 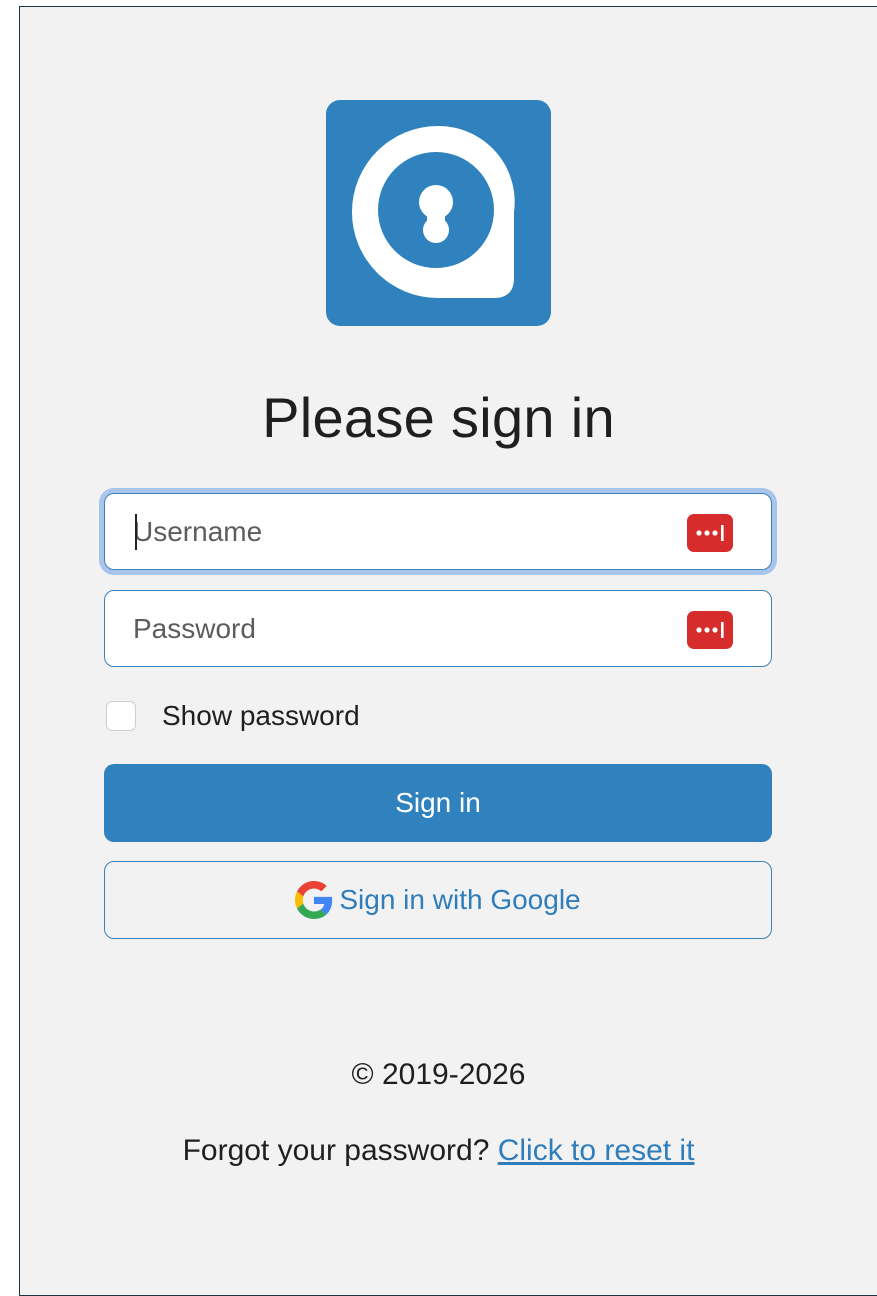 I want to click on sign-in-button: Sign in, so click(x=438, y=803).